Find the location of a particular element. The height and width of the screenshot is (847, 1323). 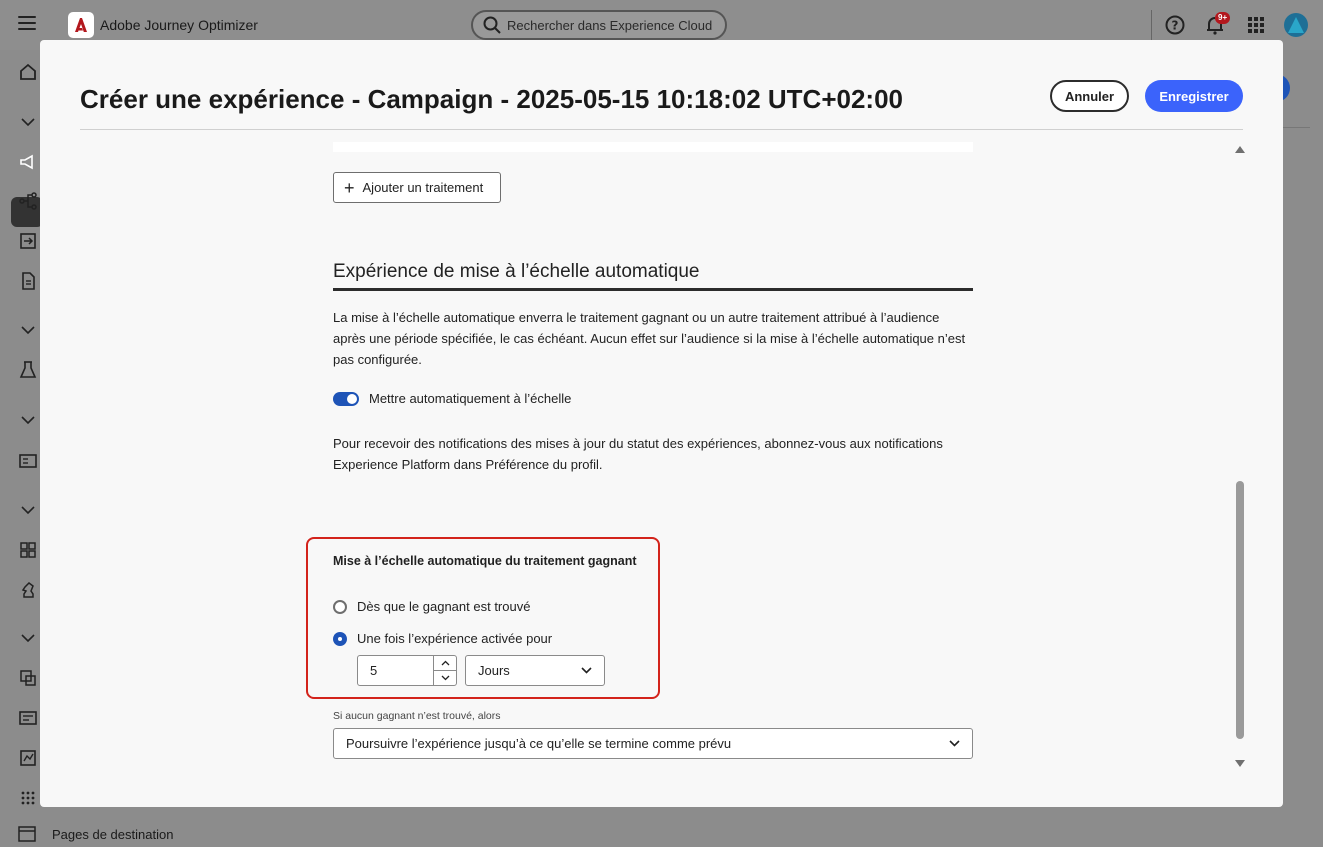

global-search is located at coordinates (599, 25).